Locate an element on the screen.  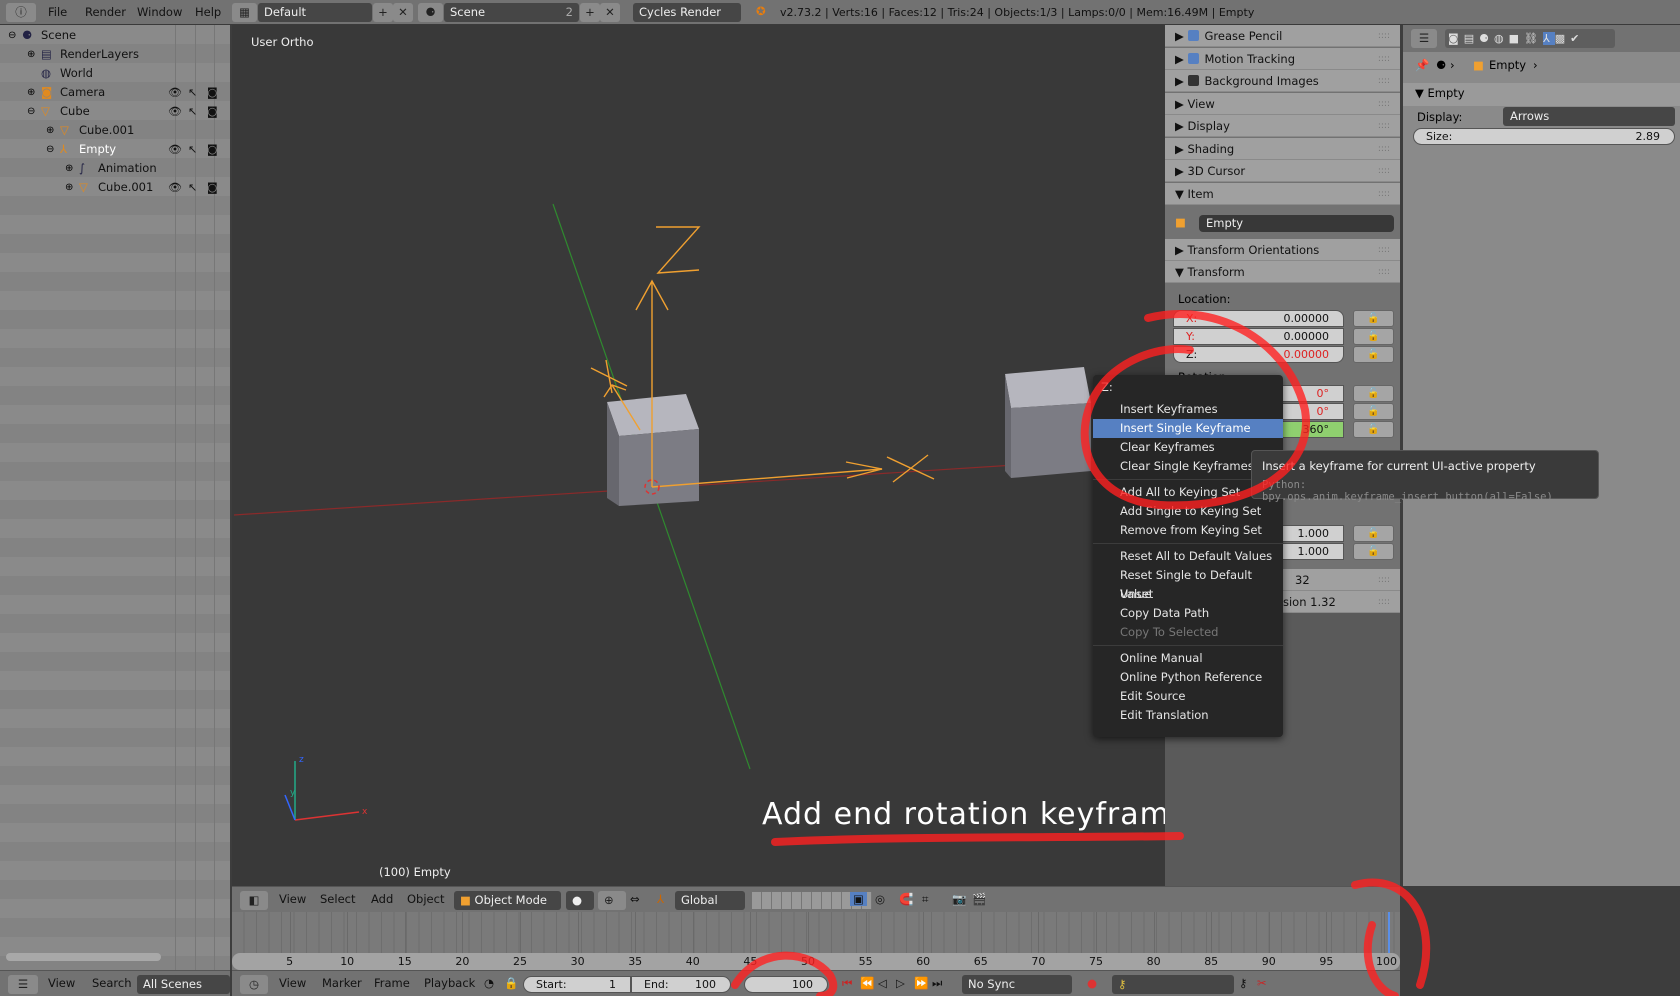
insert-keyframe-icon: ⚷ is located at coordinates (1243, 983).